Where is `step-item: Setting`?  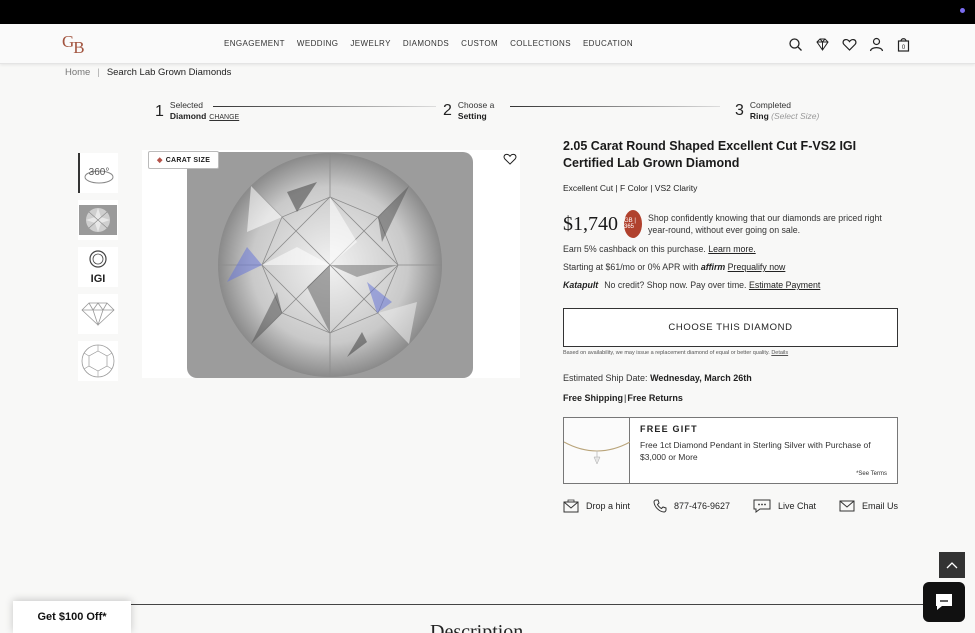 step-item: Setting is located at coordinates (472, 116).